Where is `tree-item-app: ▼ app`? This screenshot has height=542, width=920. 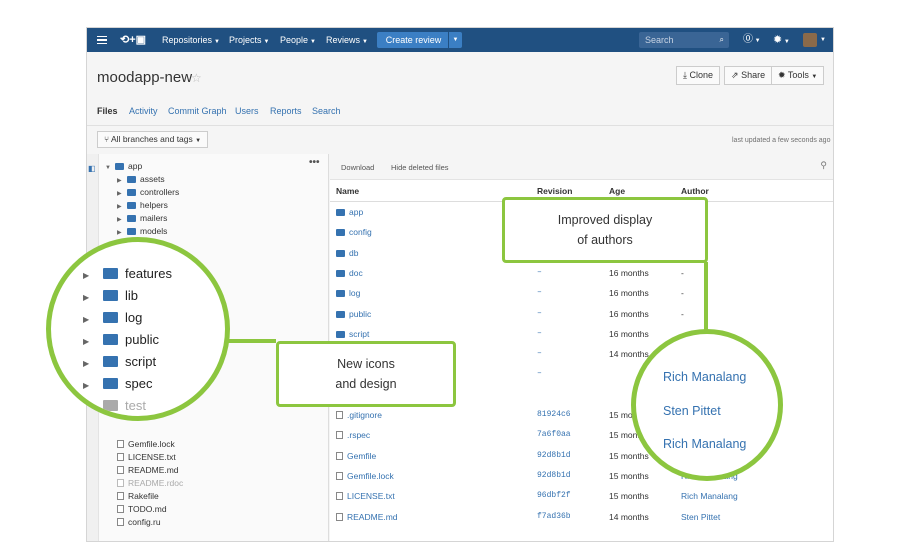 tree-item-app: ▼ app is located at coordinates (123, 166).